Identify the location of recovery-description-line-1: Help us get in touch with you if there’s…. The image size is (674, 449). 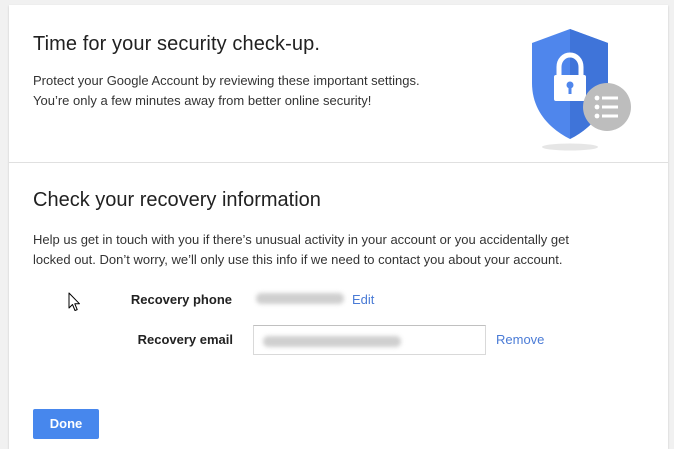
(301, 239).